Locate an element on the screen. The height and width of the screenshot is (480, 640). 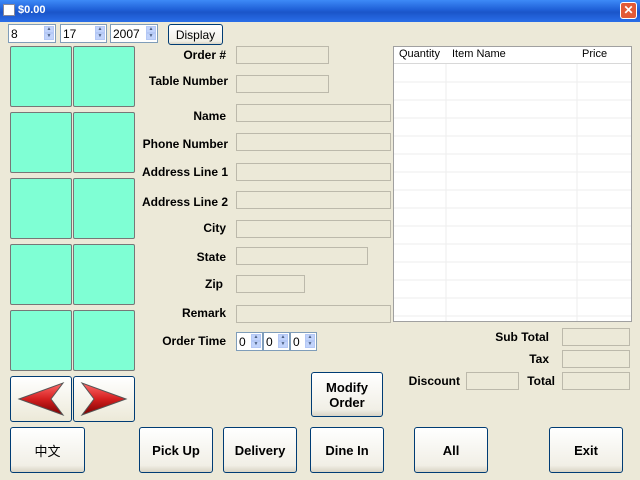
order-minute-value: 0 is located at coordinates (269, 342).